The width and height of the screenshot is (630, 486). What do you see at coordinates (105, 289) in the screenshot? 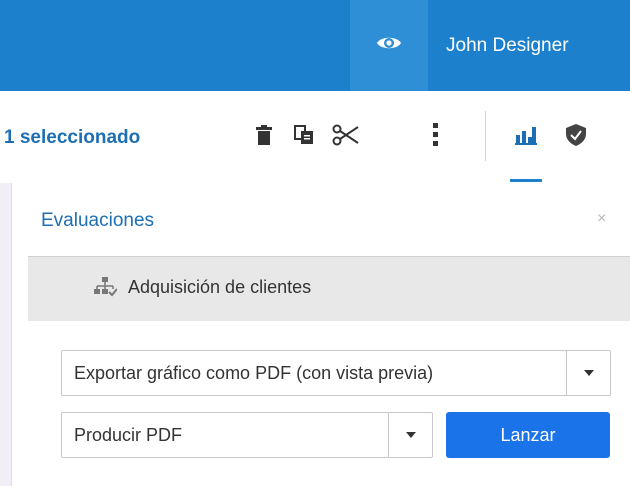
I see `hierarchy-icon` at bounding box center [105, 289].